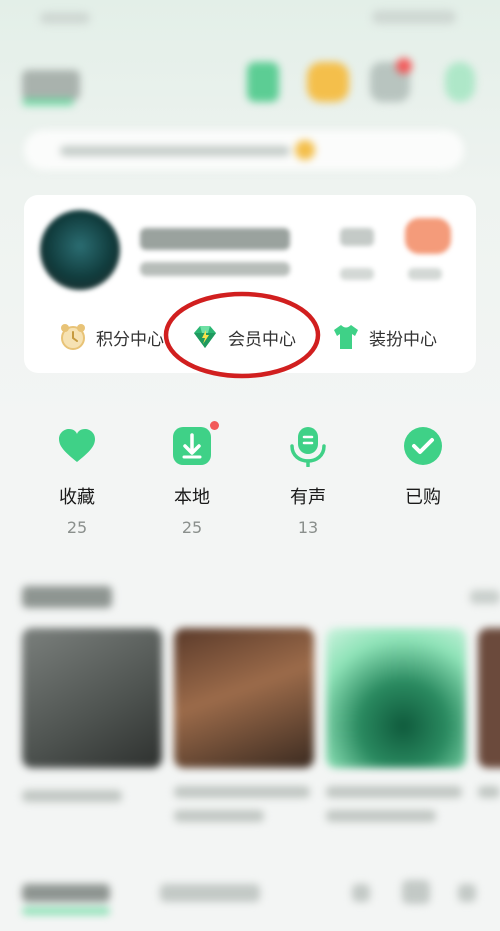 The height and width of the screenshot is (931, 500). I want to click on check-icon, so click(423, 446).